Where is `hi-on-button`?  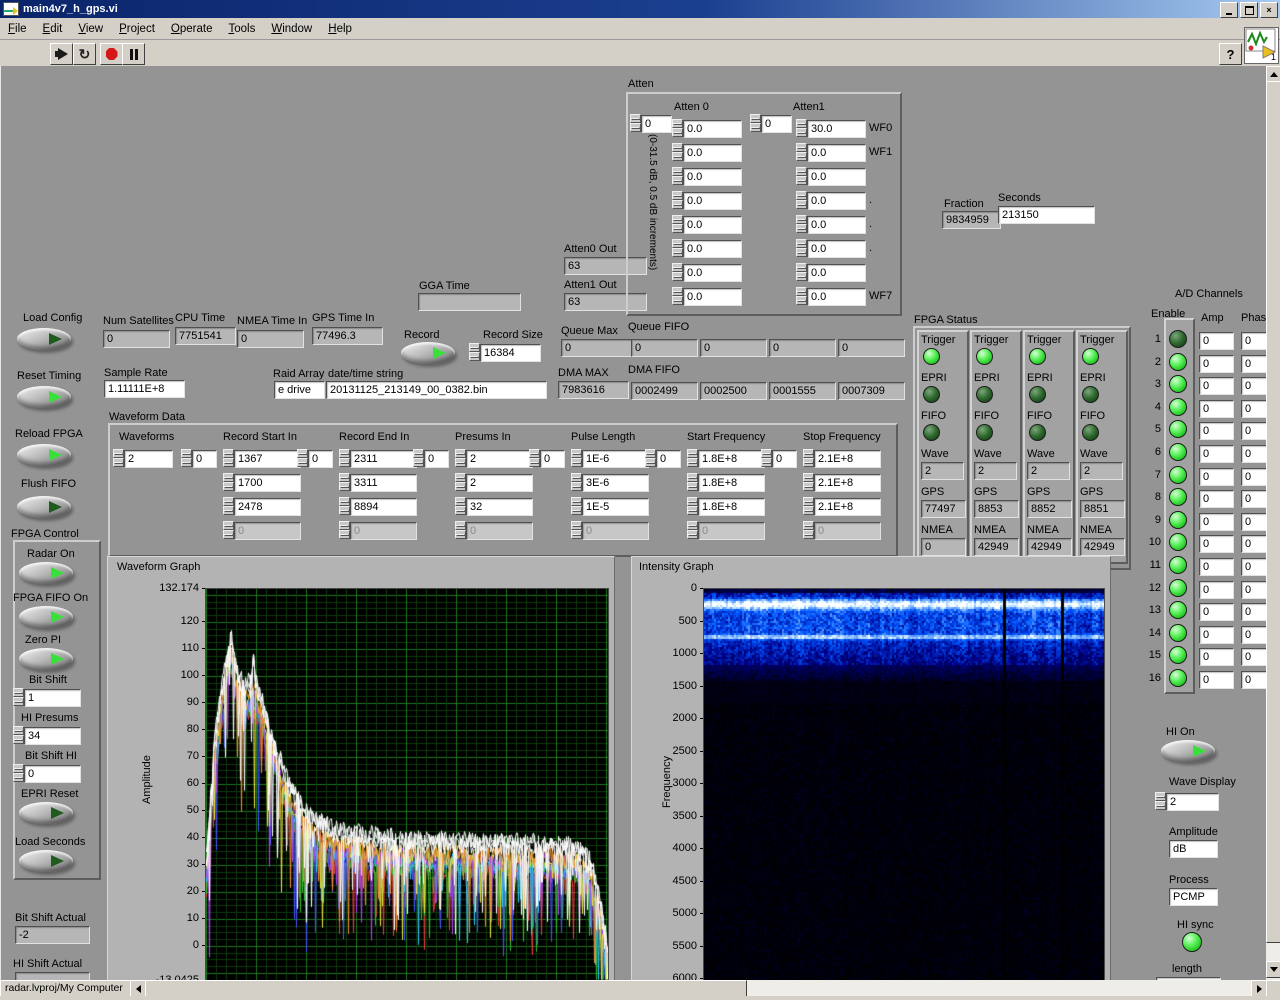
hi-on-button is located at coordinates (1188, 751).